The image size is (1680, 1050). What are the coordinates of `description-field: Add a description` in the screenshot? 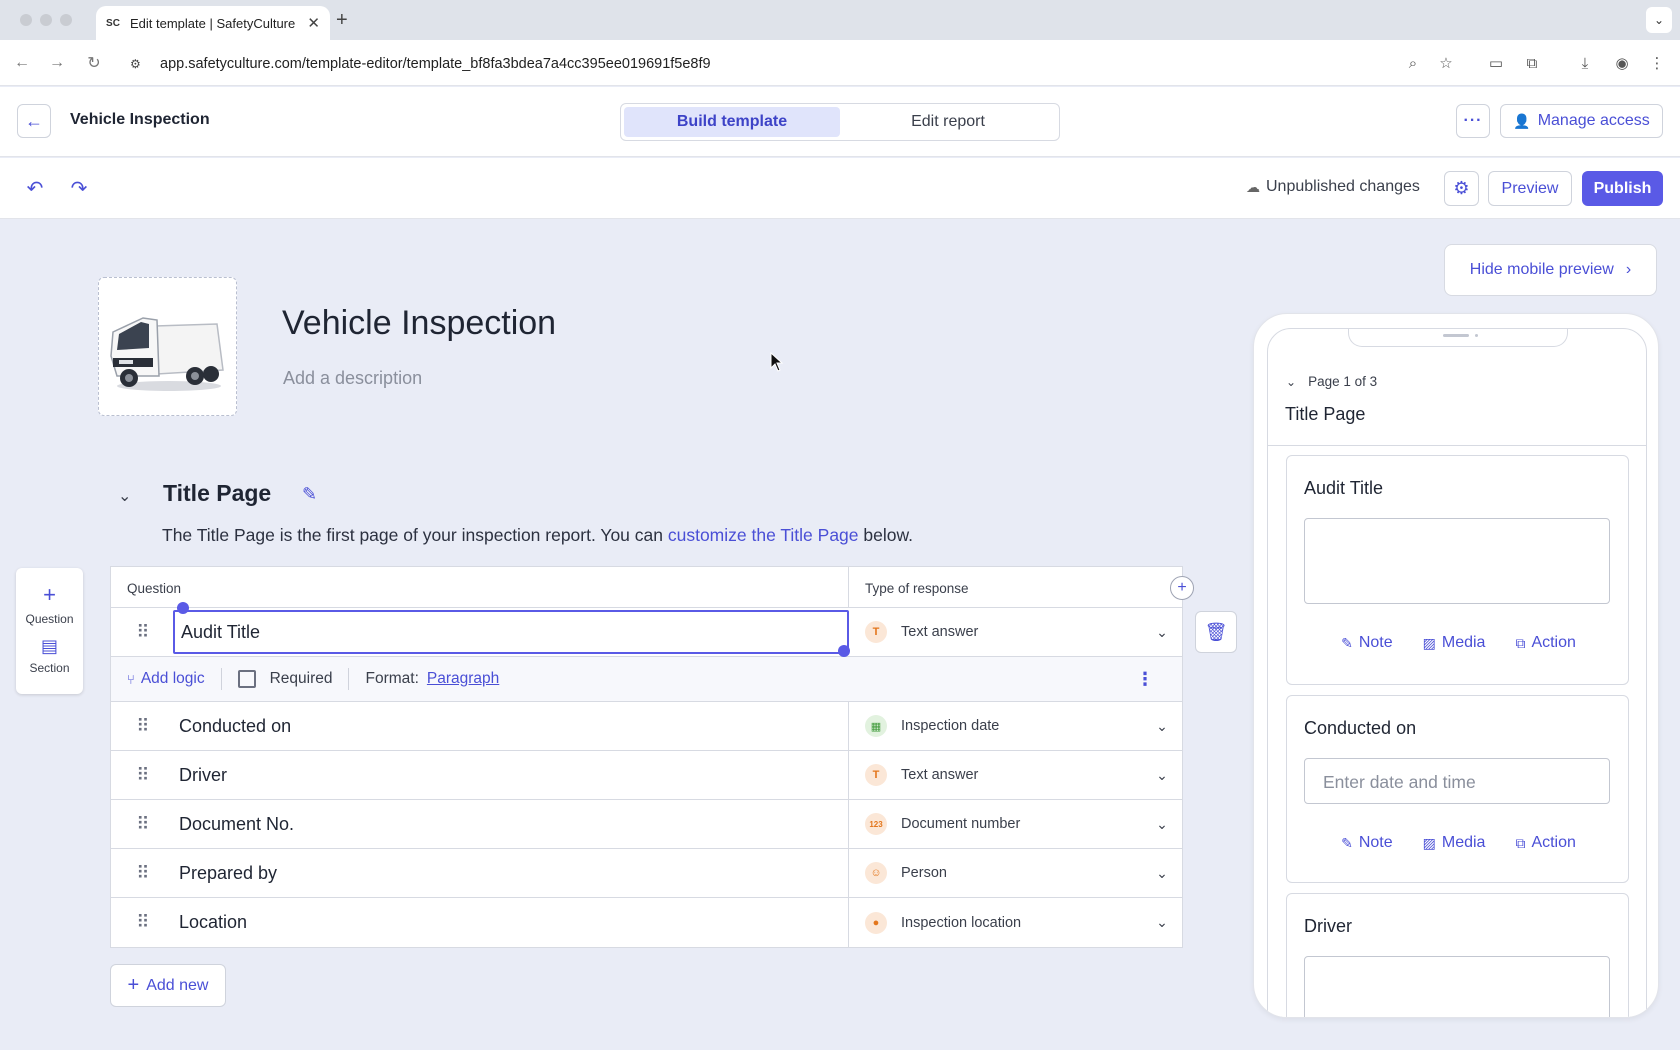 It's located at (352, 378).